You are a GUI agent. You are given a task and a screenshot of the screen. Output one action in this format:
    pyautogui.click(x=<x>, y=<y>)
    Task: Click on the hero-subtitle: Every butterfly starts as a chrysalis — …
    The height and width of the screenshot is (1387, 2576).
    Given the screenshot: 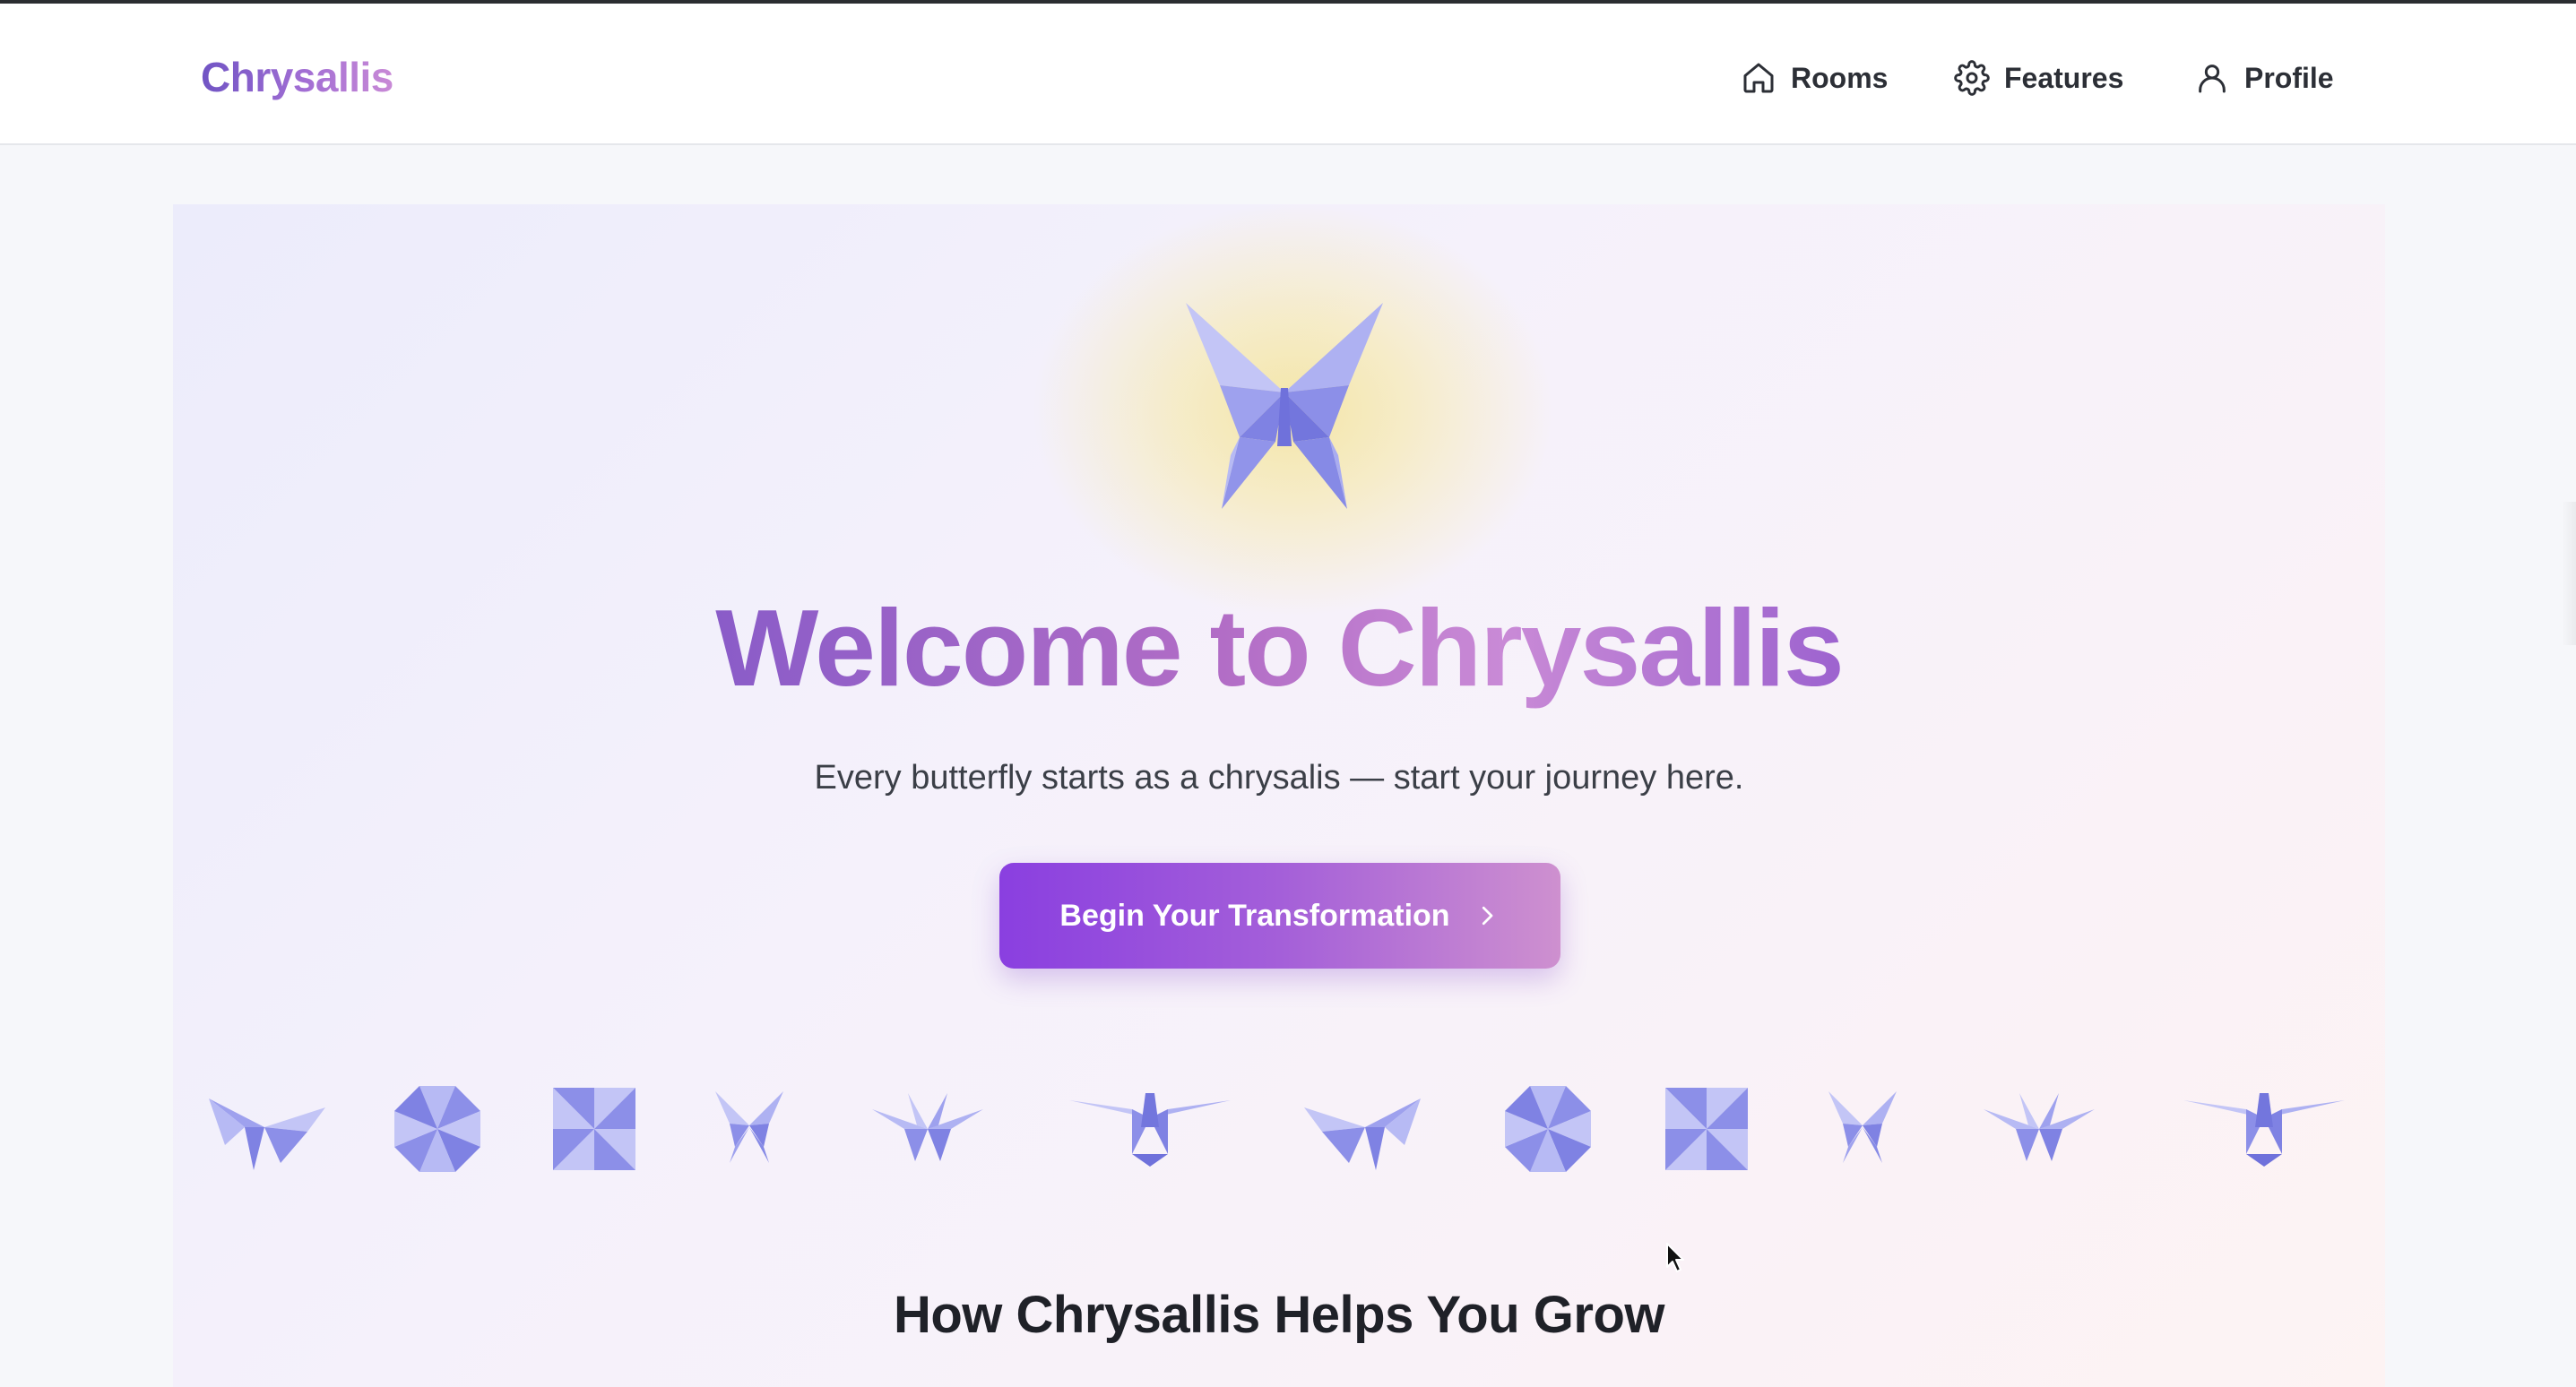 What is the action you would take?
    pyautogui.click(x=1279, y=778)
    